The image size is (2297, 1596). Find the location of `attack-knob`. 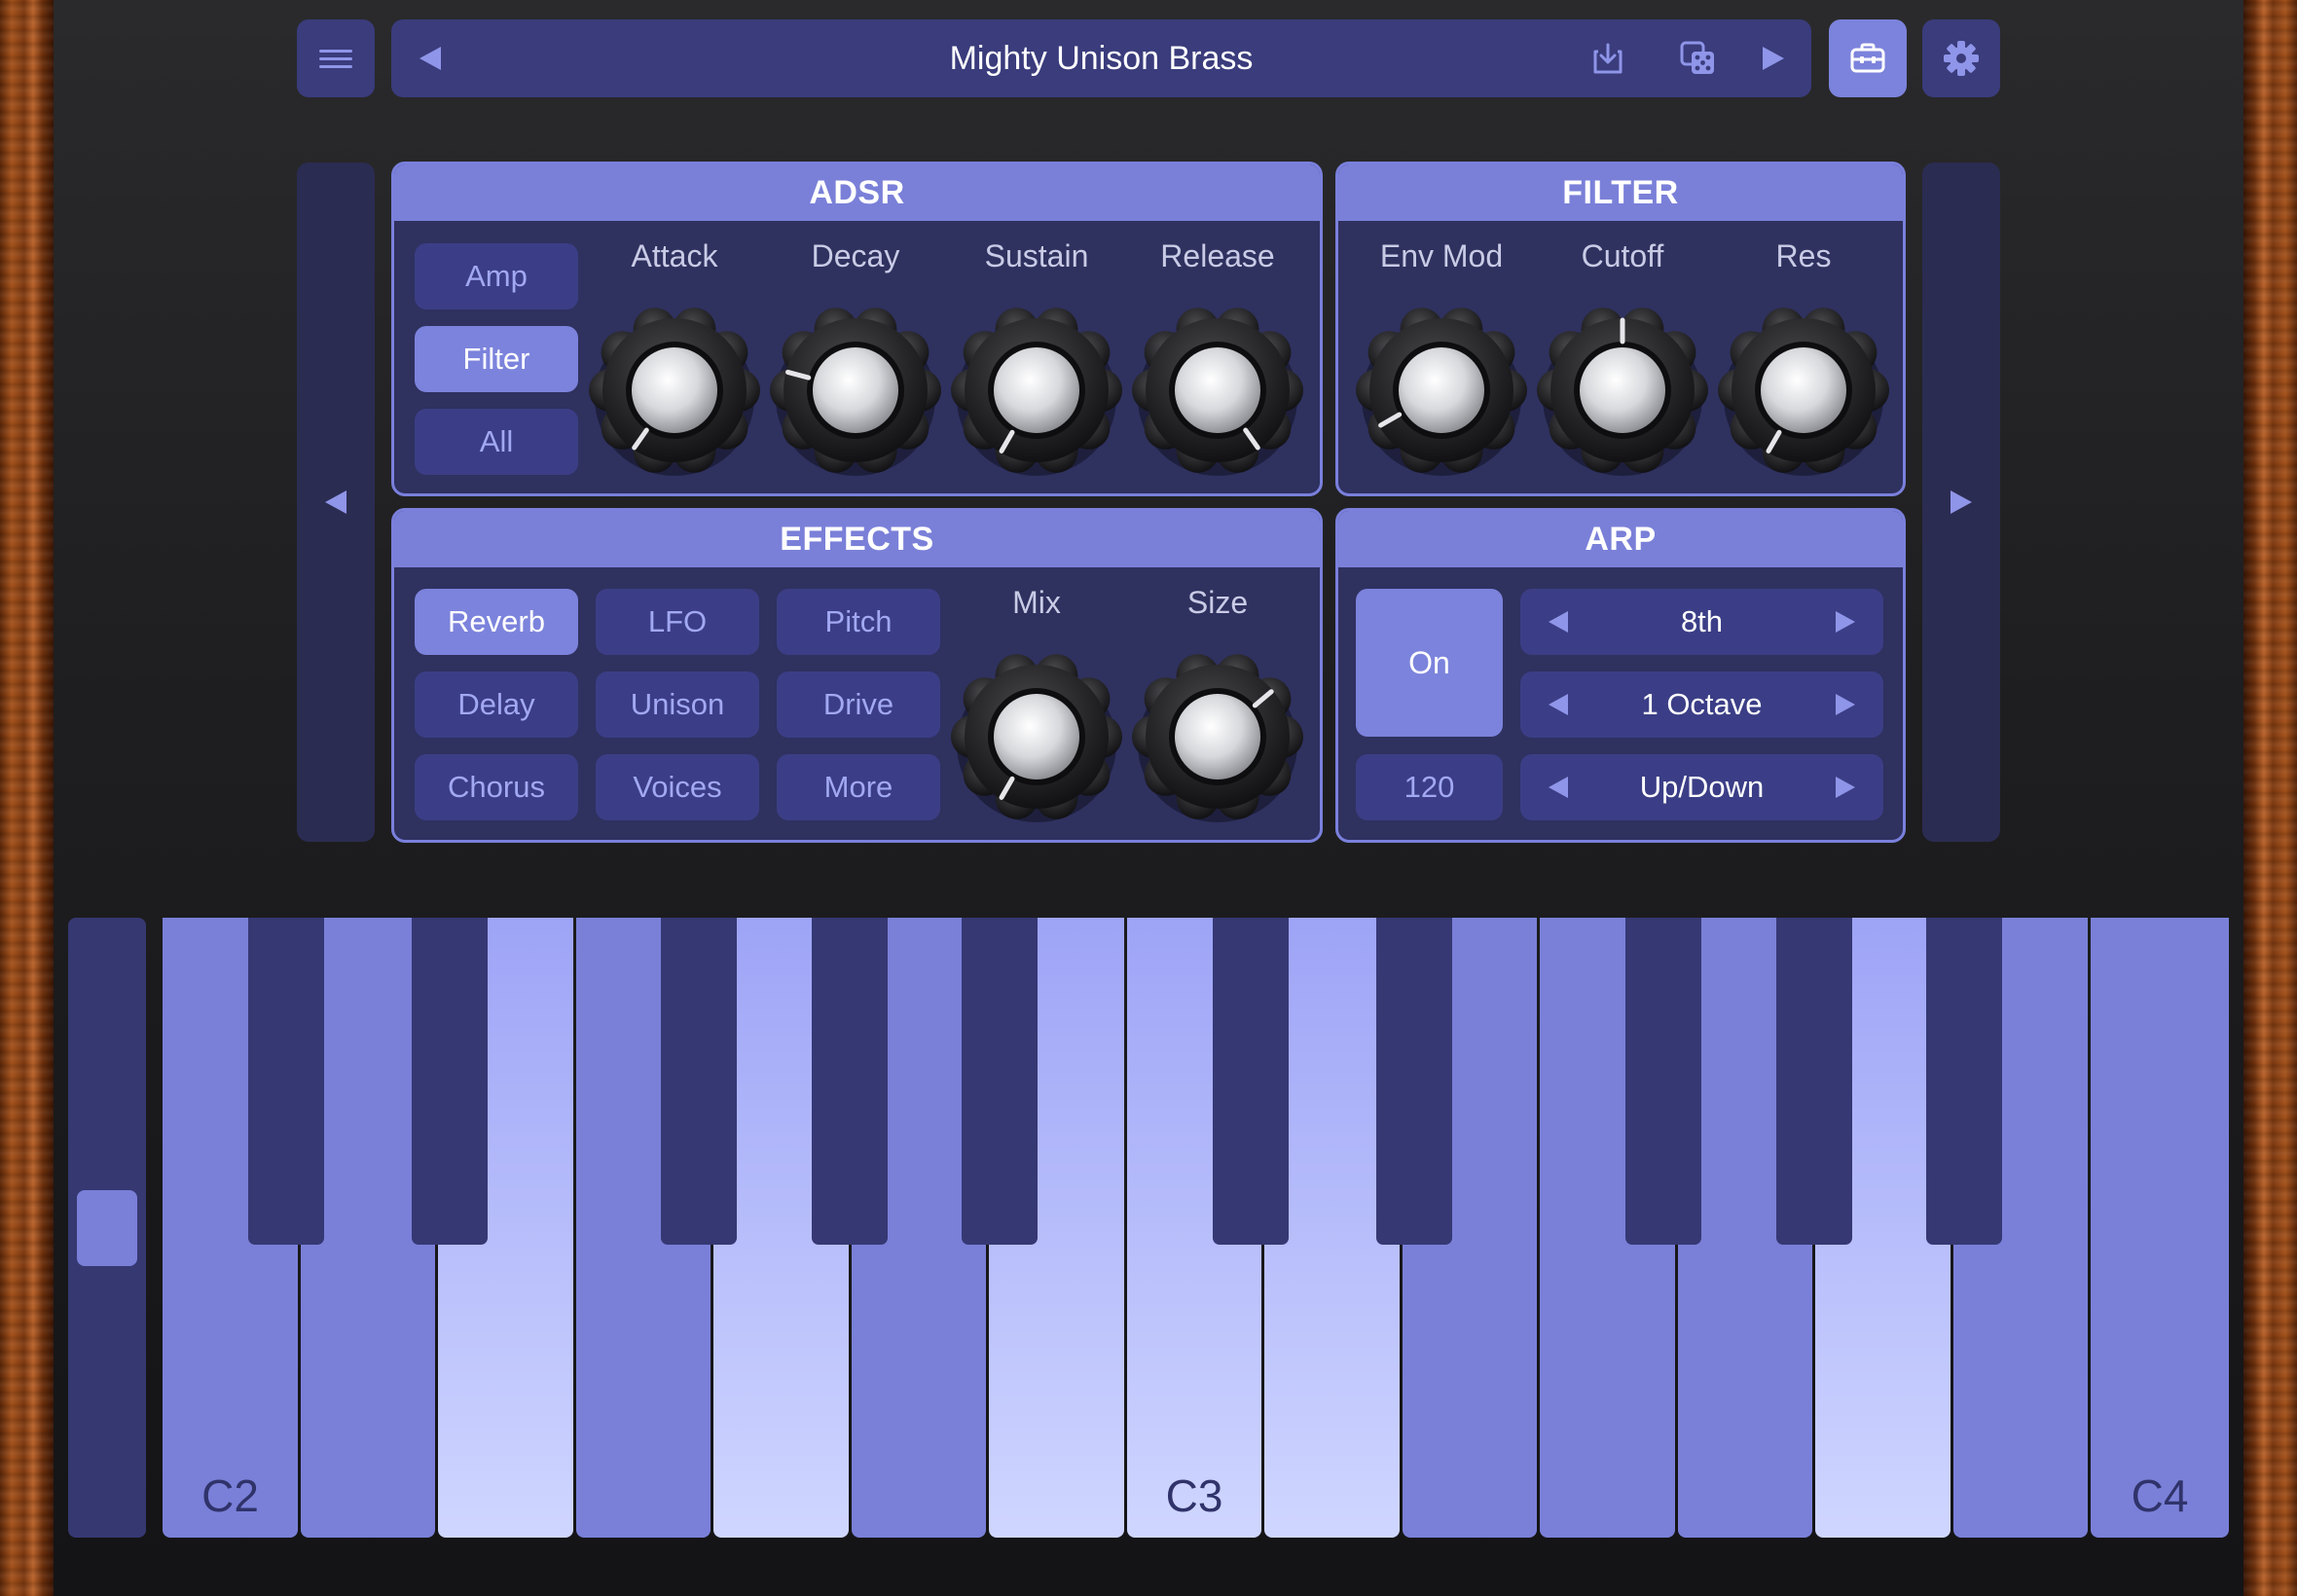

attack-knob is located at coordinates (674, 390).